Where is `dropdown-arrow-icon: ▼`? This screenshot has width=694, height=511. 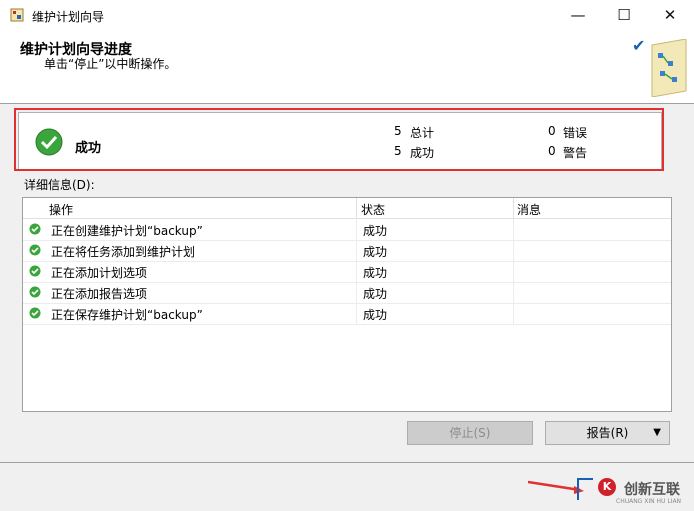
dropdown-arrow-icon: ▼ is located at coordinates (657, 433).